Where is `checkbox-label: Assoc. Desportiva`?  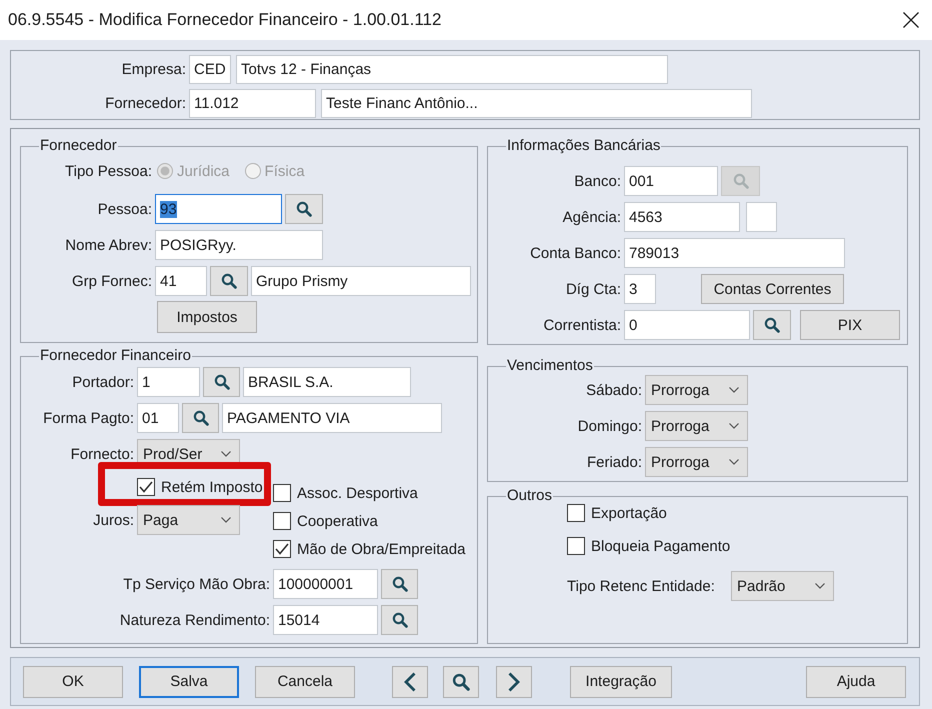 checkbox-label: Assoc. Desportiva is located at coordinates (357, 493).